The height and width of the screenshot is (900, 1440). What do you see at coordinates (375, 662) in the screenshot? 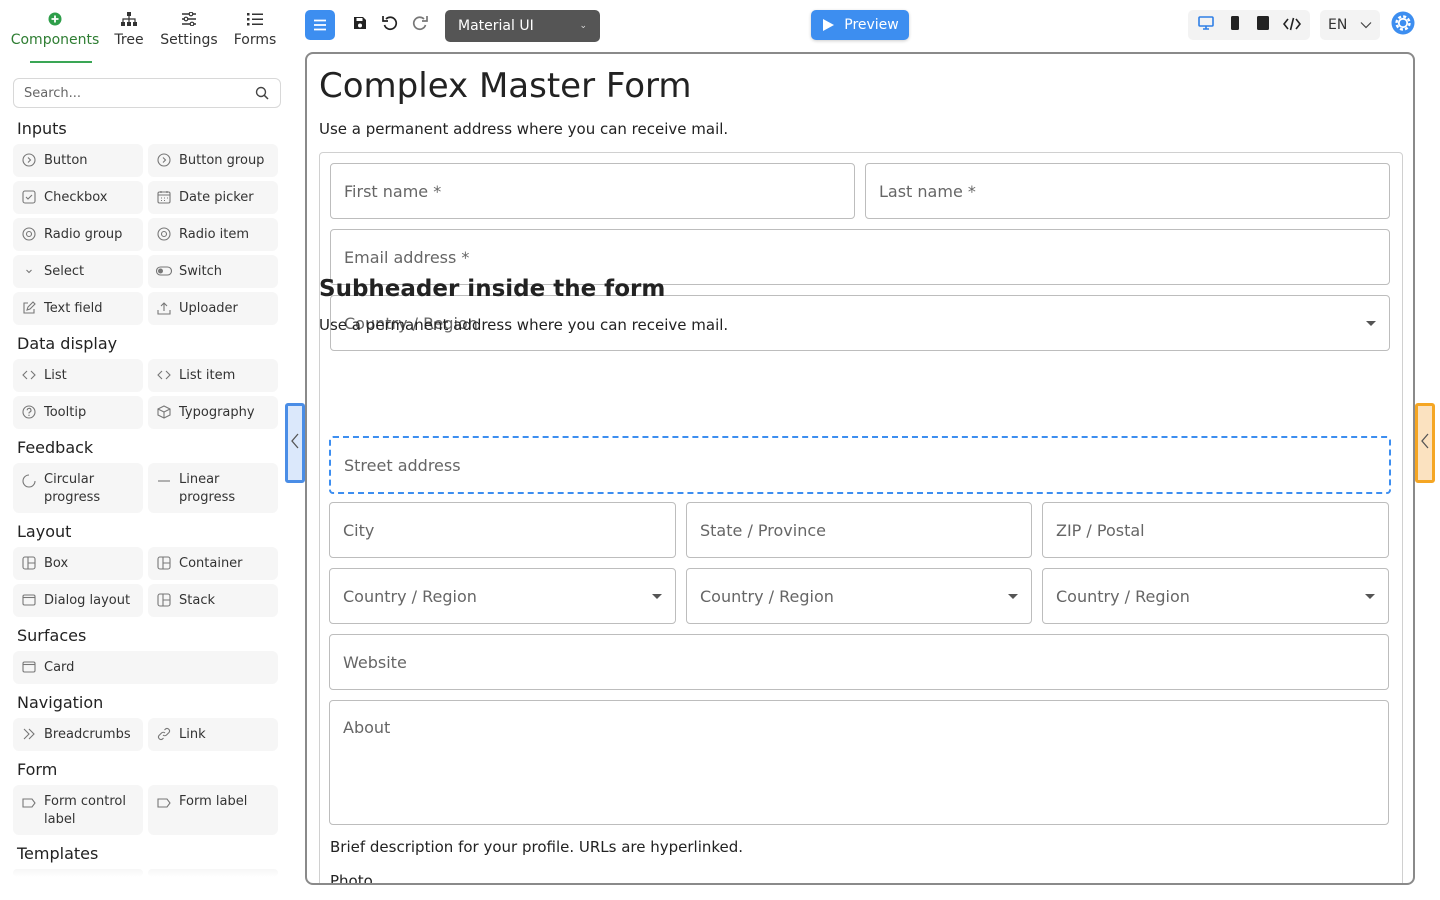
I see `website-placeholder: Website` at bounding box center [375, 662].